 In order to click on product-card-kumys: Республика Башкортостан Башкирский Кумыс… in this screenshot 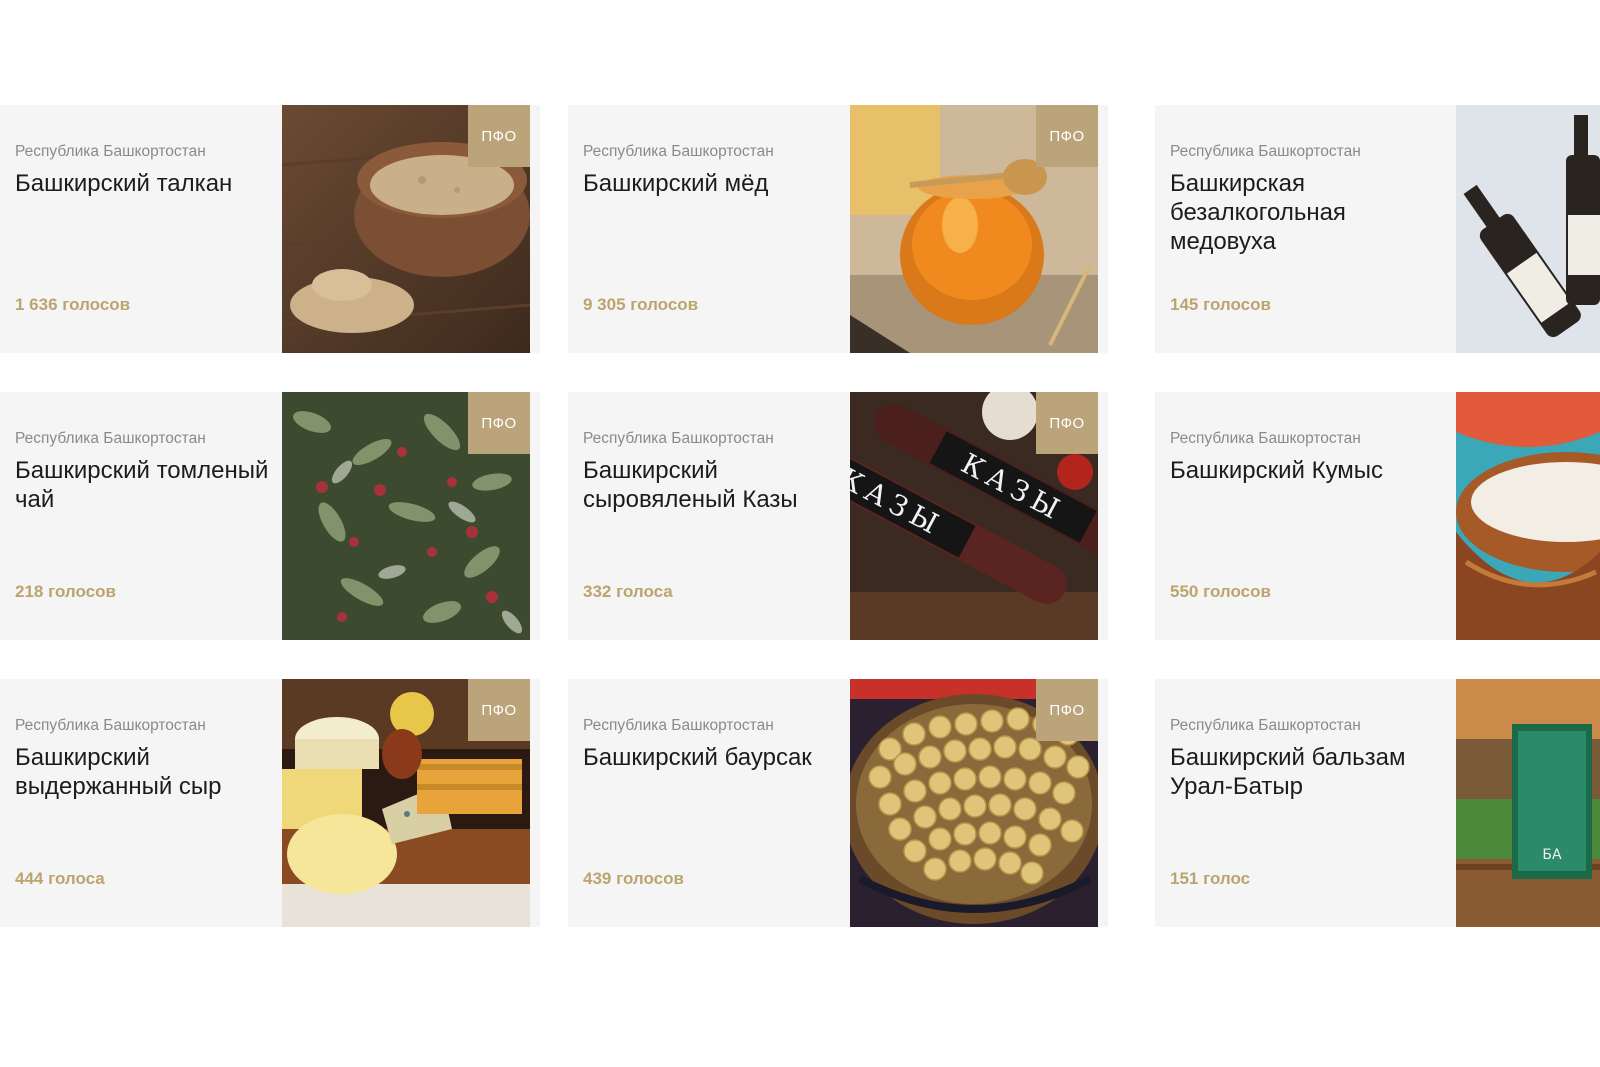, I will do `click(1377, 516)`.